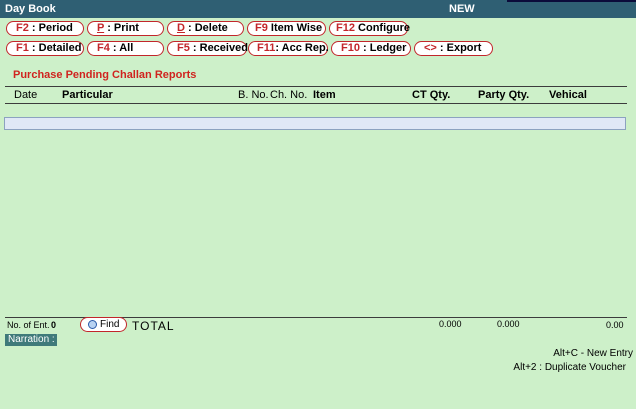 Image resolution: width=636 pixels, height=409 pixels. Describe the element at coordinates (431, 95) in the screenshot. I see `column-ct-qty: CT Qty.` at that location.